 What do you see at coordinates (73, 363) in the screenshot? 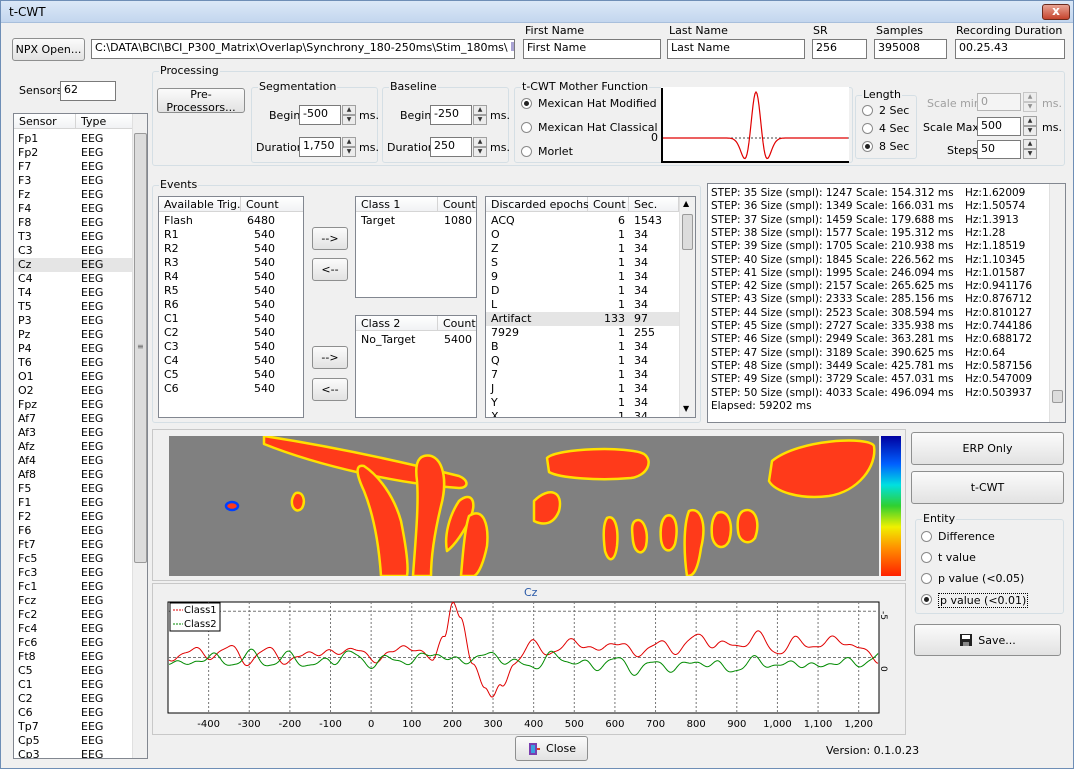
I see `sensor-row: T6 EEG` at bounding box center [73, 363].